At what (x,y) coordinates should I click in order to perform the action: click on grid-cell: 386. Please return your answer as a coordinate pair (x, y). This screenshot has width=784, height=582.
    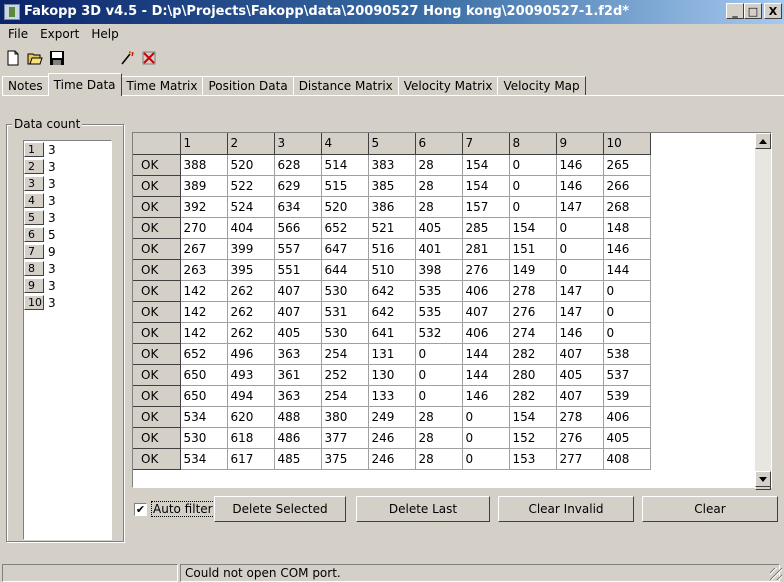
    Looking at the image, I should click on (392, 207).